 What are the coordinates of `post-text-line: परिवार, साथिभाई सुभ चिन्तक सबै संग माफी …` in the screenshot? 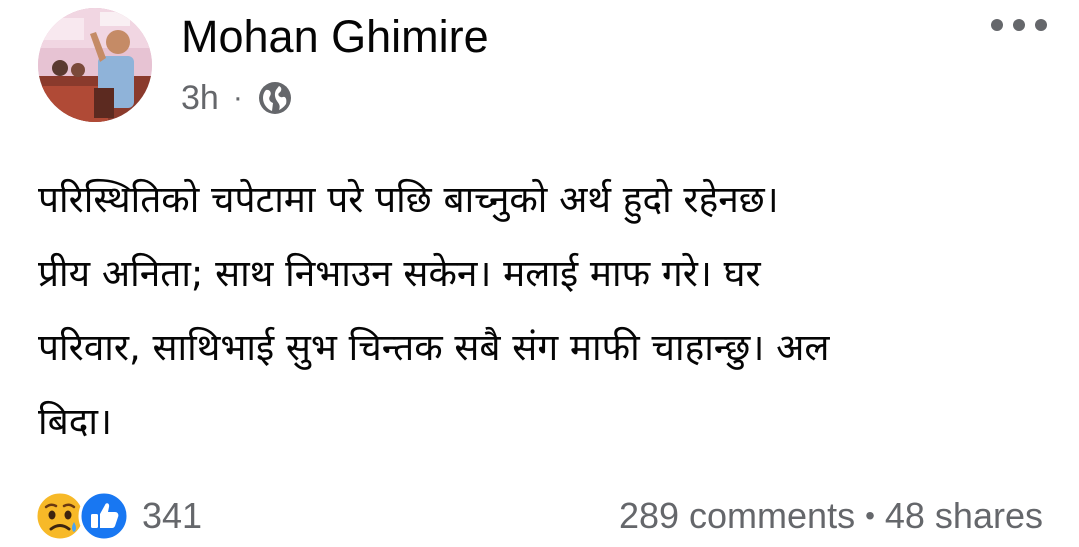 It's located at (434, 347).